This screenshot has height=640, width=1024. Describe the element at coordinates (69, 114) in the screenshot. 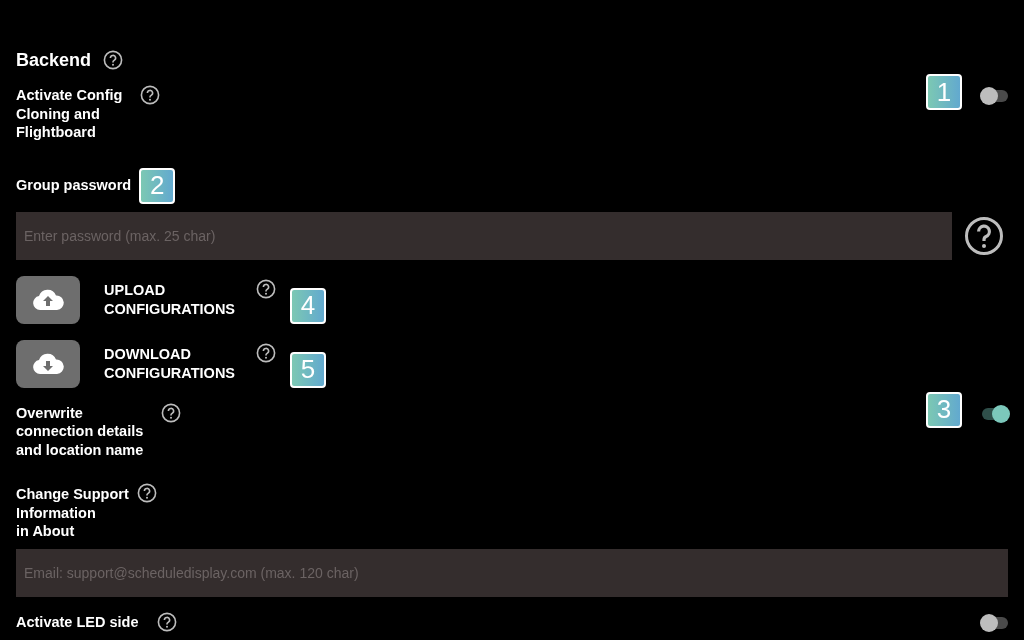

I see `setting-label: Activate Config Cloning and Flightboard` at that location.